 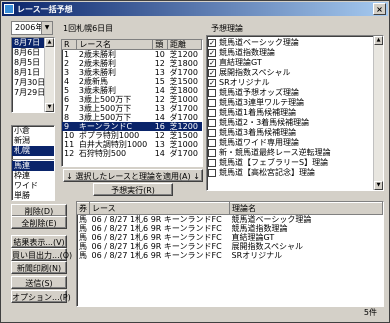 What do you see at coordinates (230, 255) in the screenshot?
I see `table-row: 馬 06 / 8/27 1札6 9R キーンランドFC SRオリジナル` at bounding box center [230, 255].